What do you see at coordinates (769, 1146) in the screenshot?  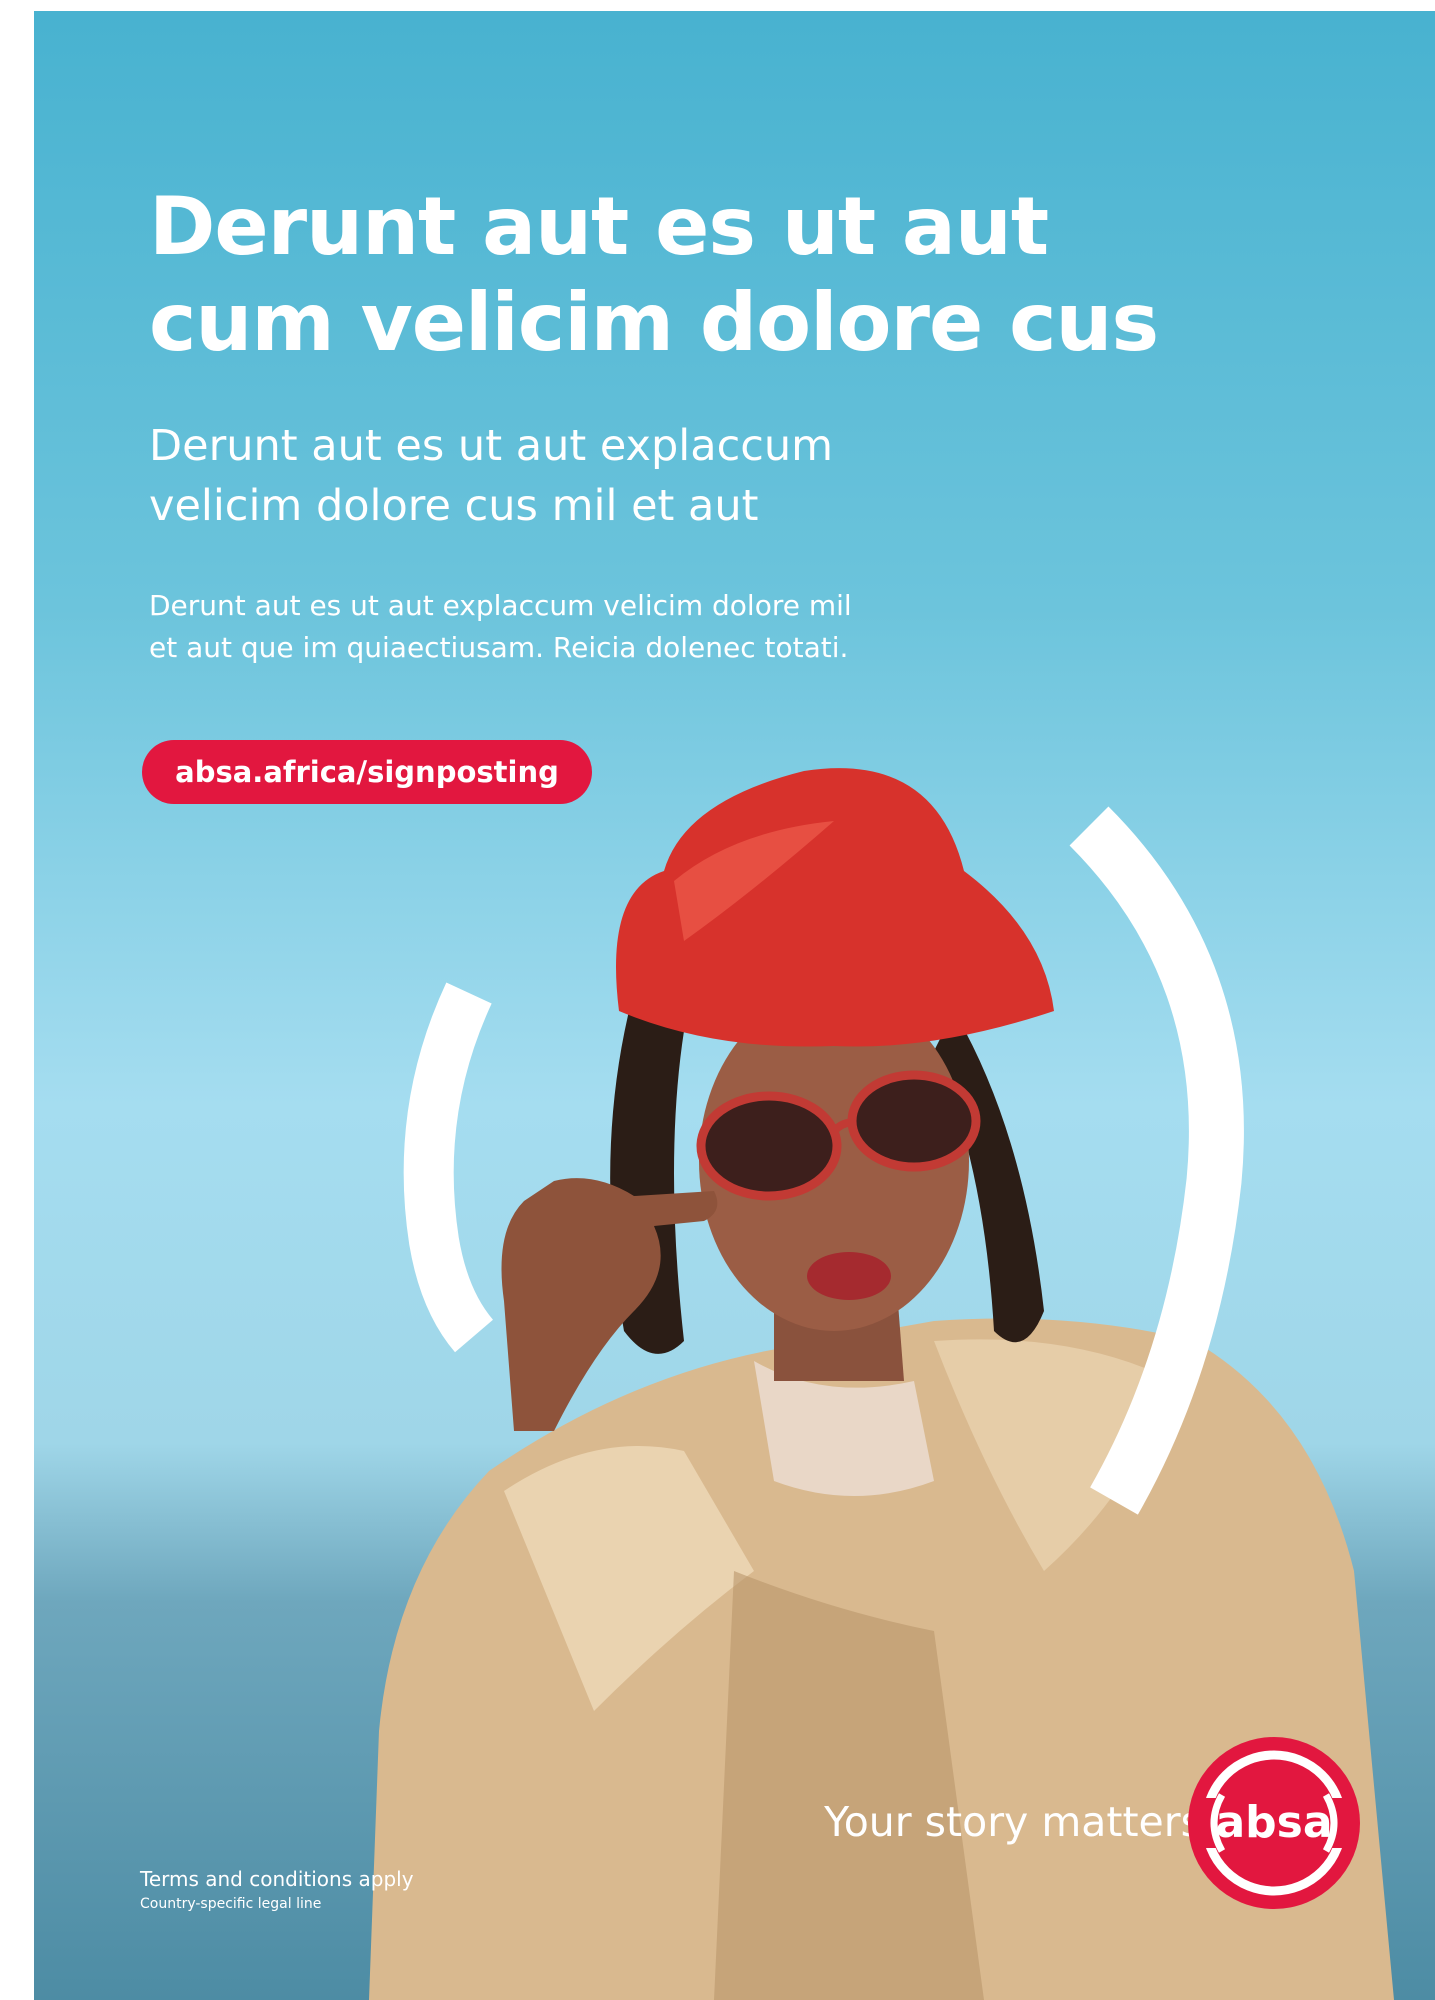 I see `sunglasses-left` at bounding box center [769, 1146].